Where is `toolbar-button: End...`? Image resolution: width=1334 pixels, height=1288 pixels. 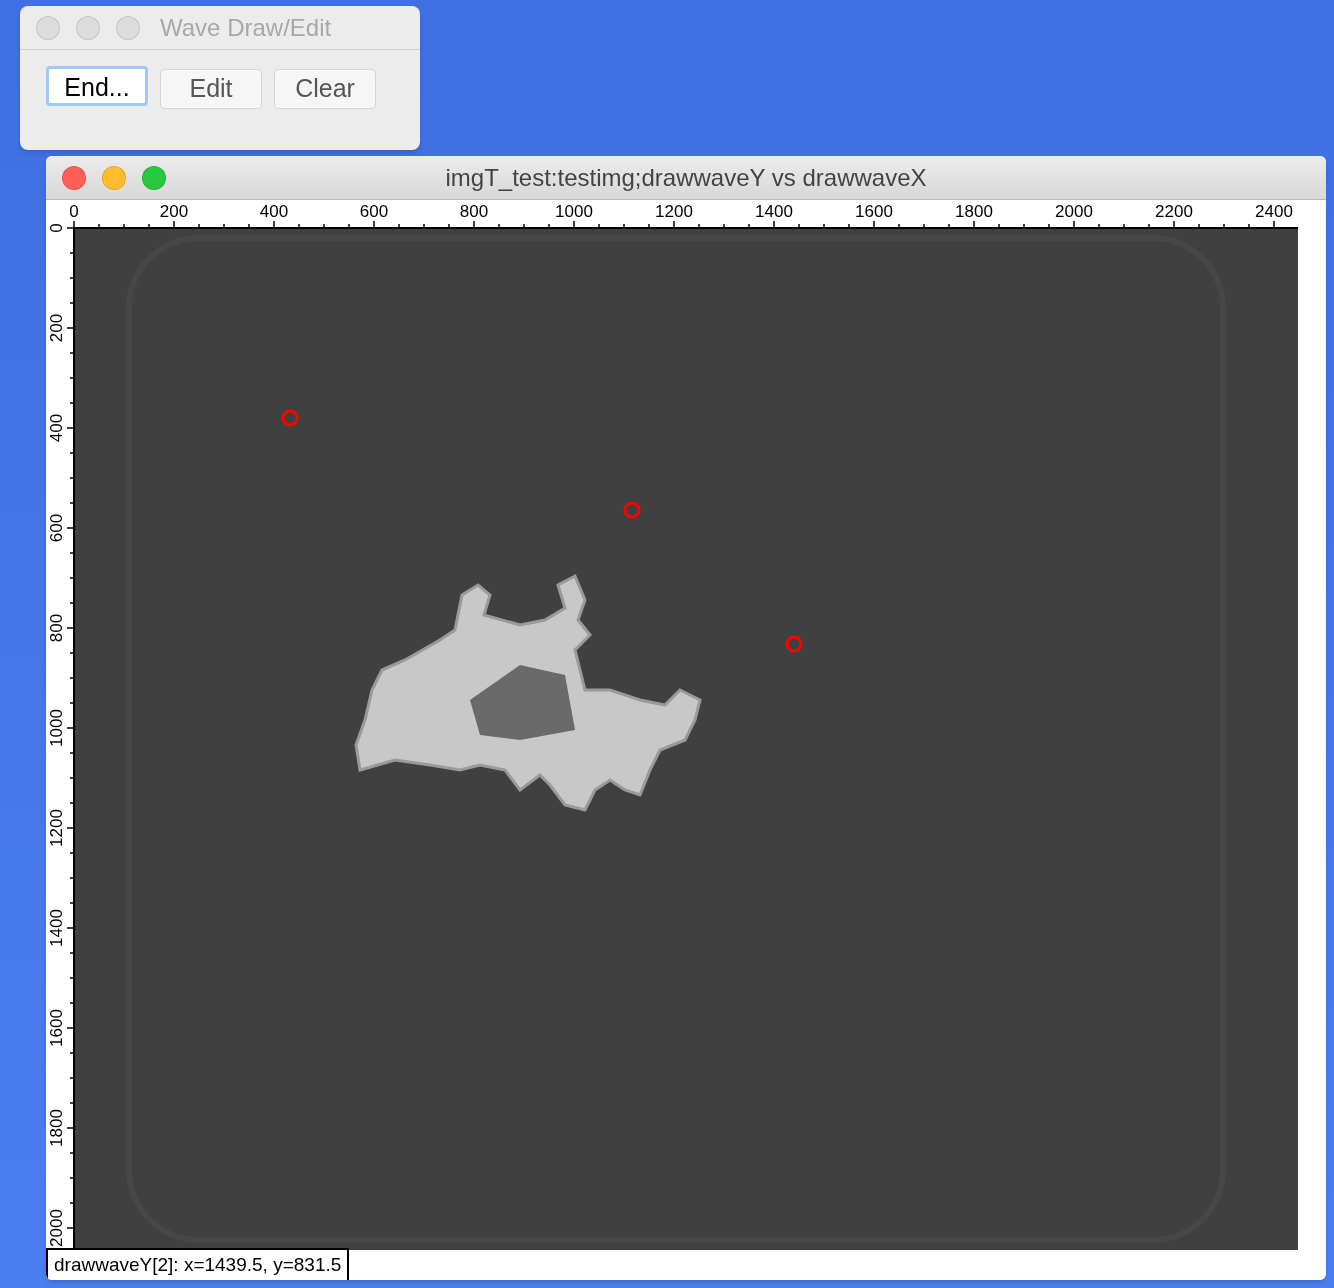 toolbar-button: End... is located at coordinates (97, 86).